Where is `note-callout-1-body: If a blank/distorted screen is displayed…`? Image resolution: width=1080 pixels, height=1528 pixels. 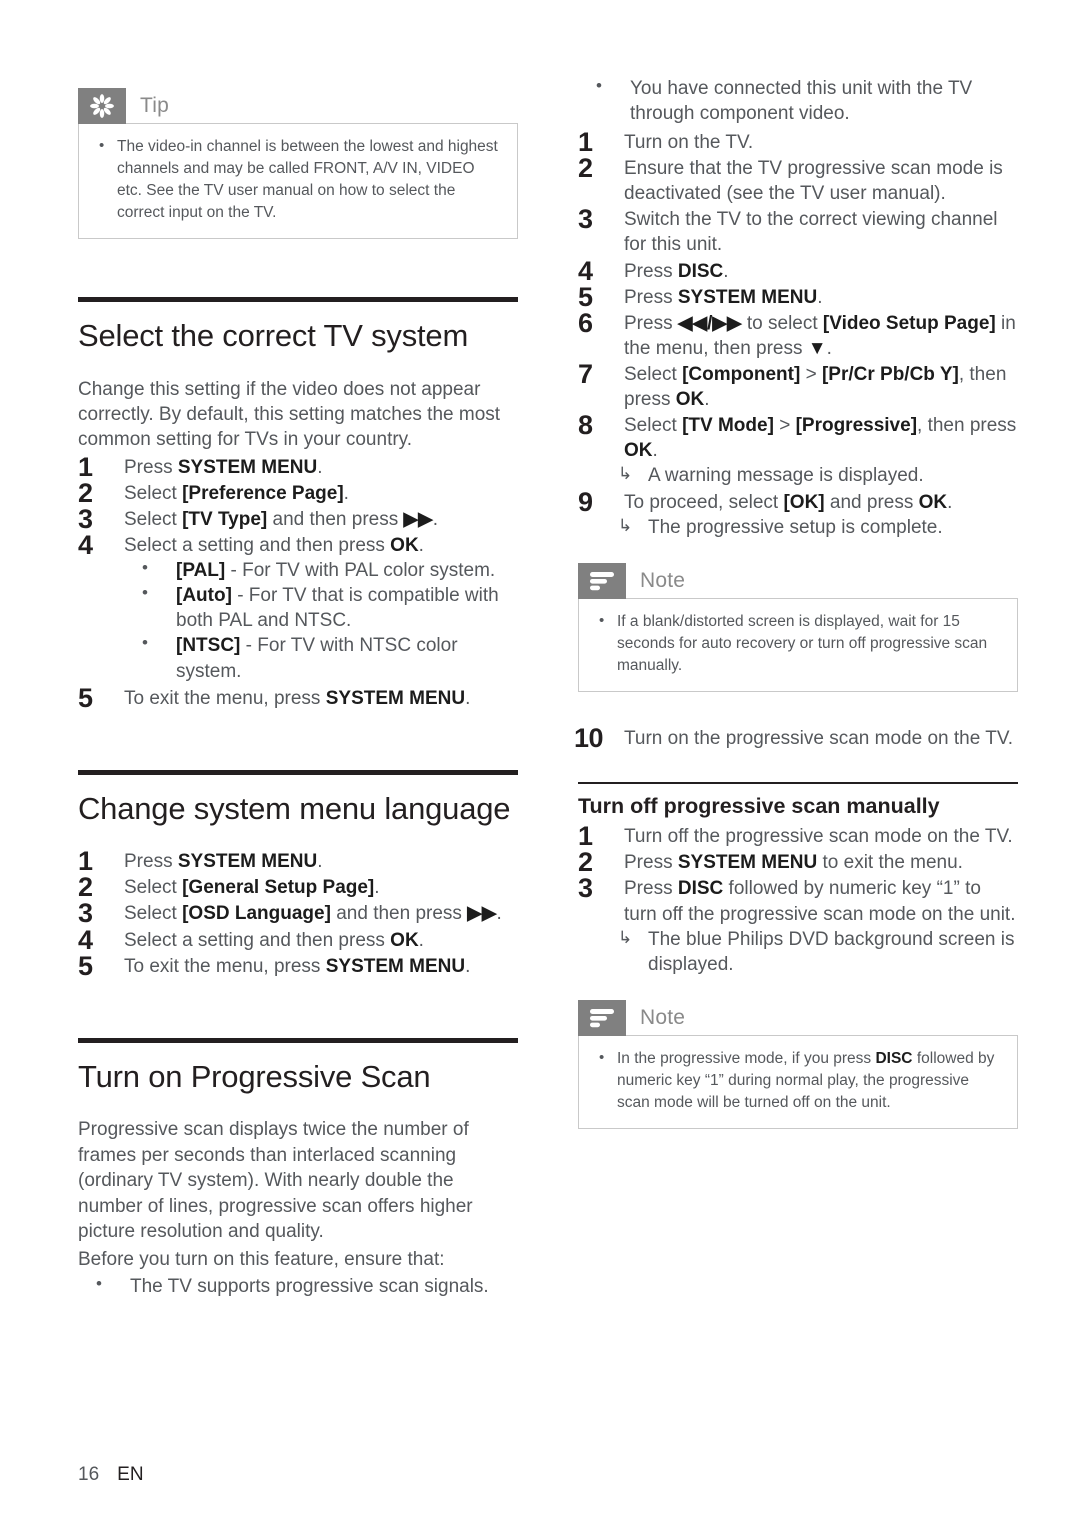
note-callout-1-body: If a blank/distorted screen is displayed… is located at coordinates (798, 645).